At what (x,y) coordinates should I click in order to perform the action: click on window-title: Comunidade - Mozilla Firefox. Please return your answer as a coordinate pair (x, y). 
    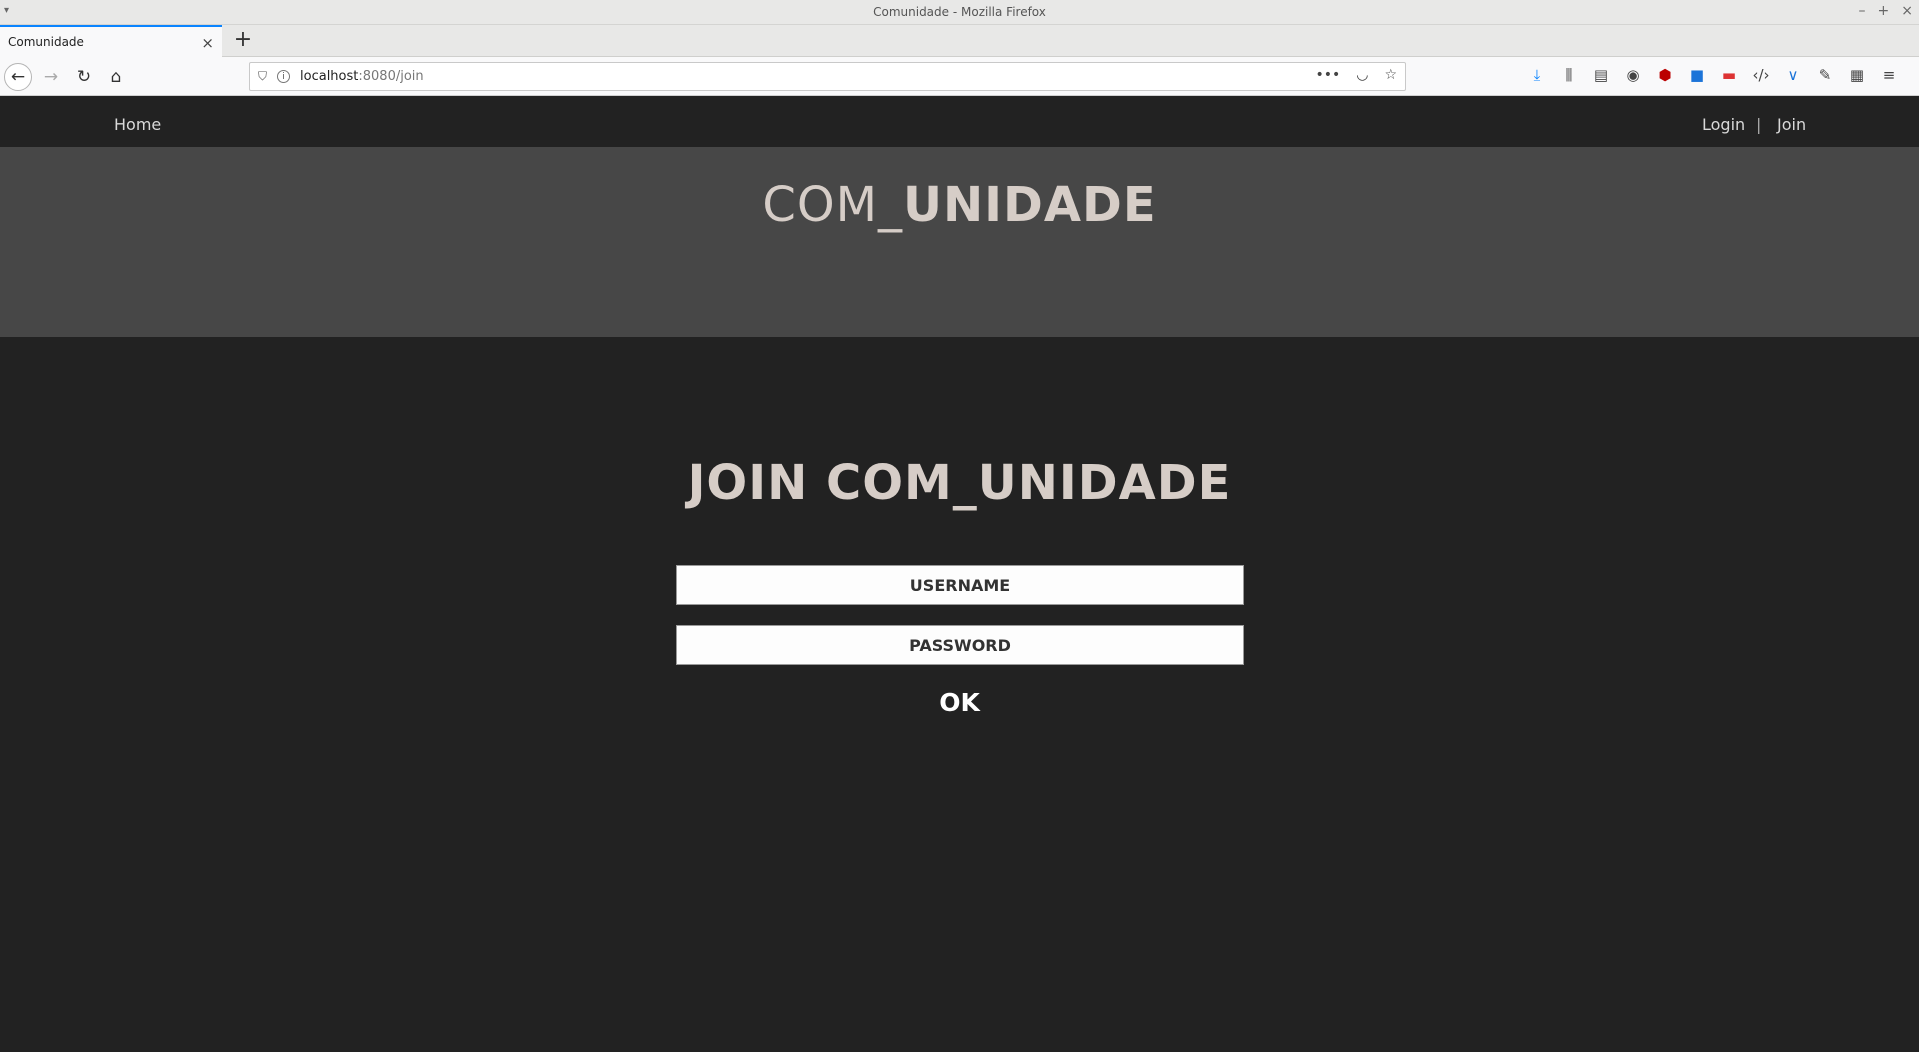
    Looking at the image, I should click on (959, 12).